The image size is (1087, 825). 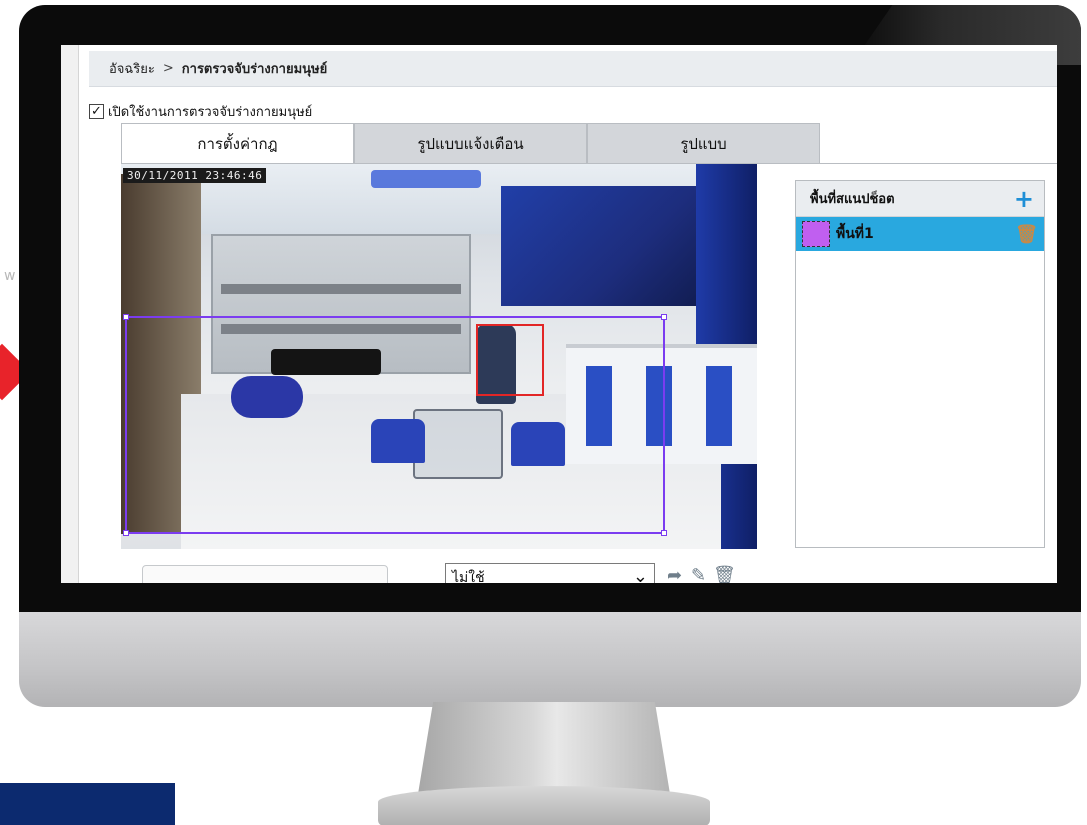 I want to click on zone-color-swatch, so click(x=816, y=234).